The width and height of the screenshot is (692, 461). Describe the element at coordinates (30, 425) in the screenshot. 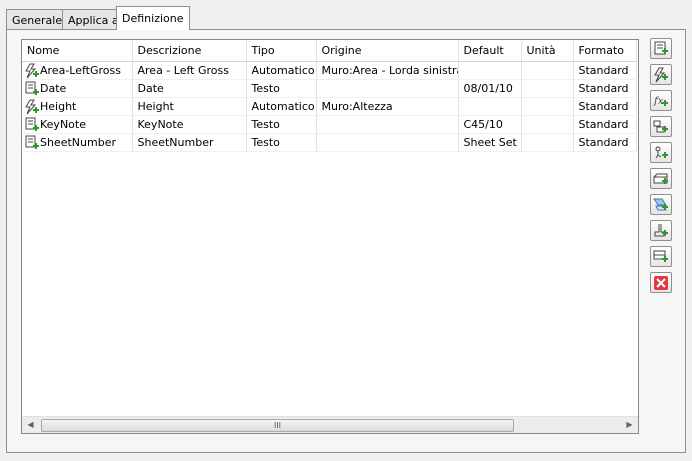

I see `scroll-left-icon: ◀` at that location.